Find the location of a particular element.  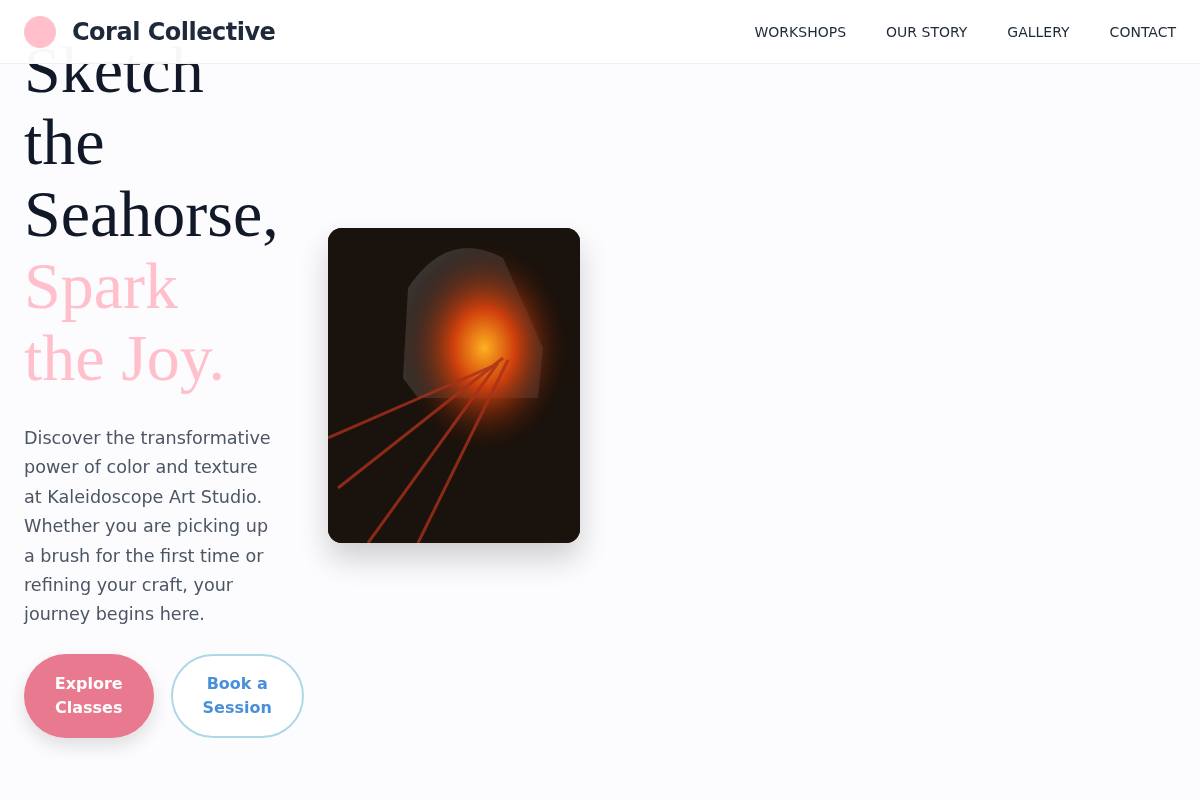

logo-icon is located at coordinates (40, 31).